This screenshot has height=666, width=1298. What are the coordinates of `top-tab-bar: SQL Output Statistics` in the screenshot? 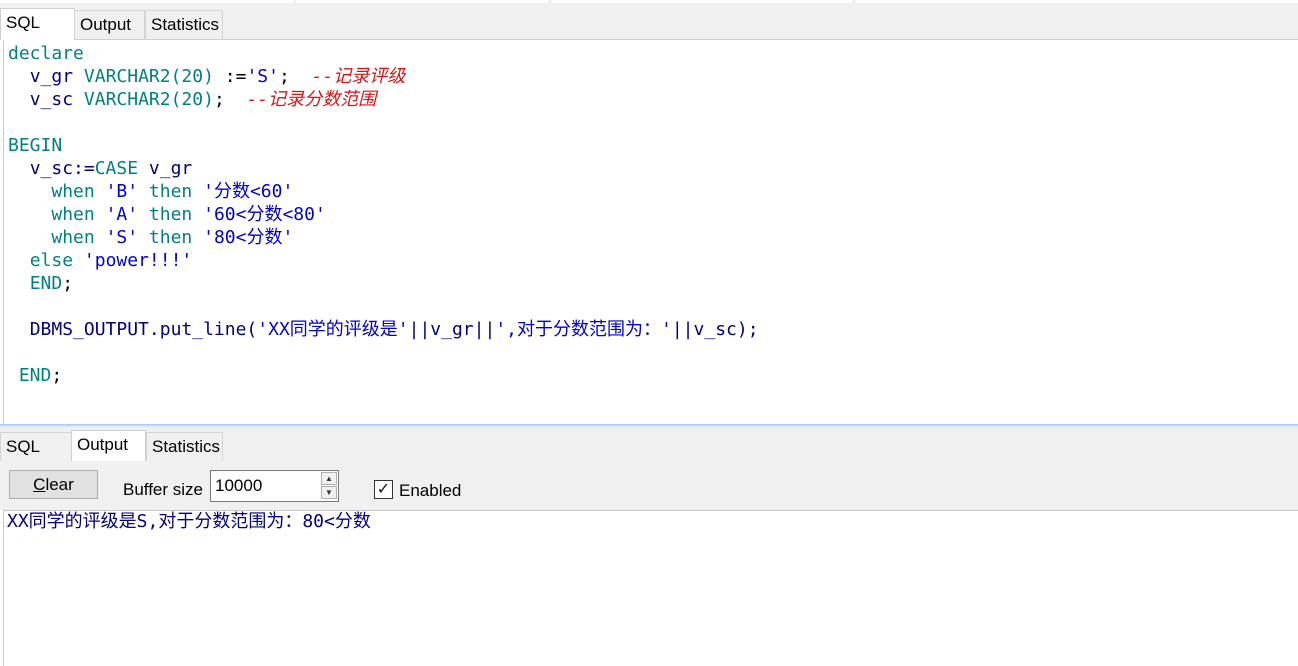 It's located at (649, 23).